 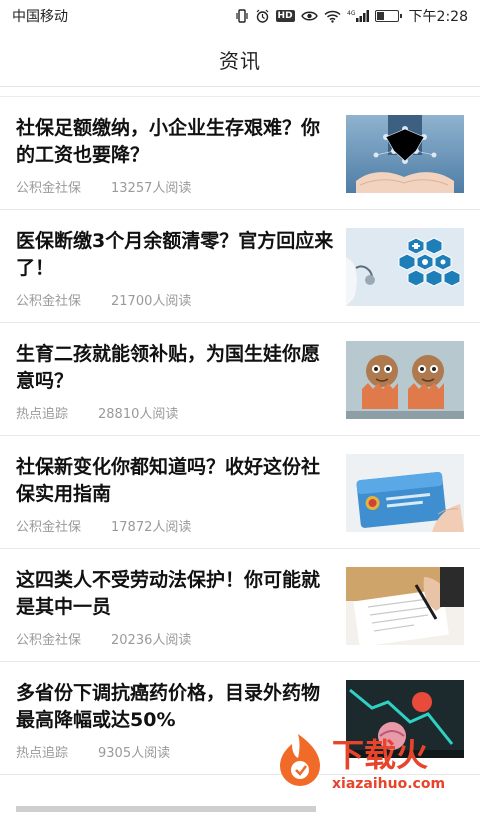 I want to click on news-title: 社保新变化你都知道吗？收好这份社保实用指南, so click(x=168, y=480).